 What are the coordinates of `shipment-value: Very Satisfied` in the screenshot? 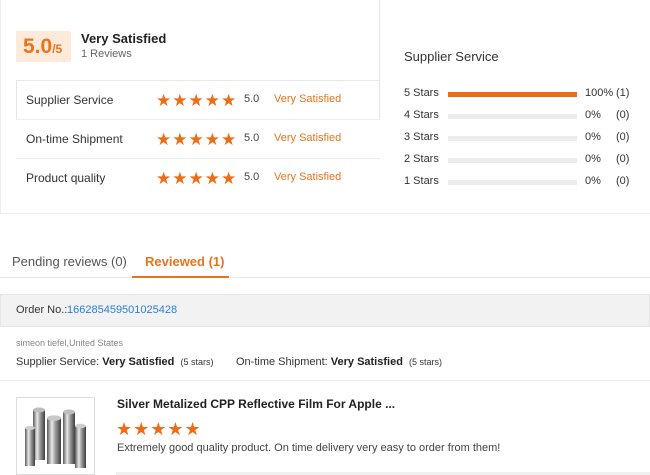 It's located at (366, 362).